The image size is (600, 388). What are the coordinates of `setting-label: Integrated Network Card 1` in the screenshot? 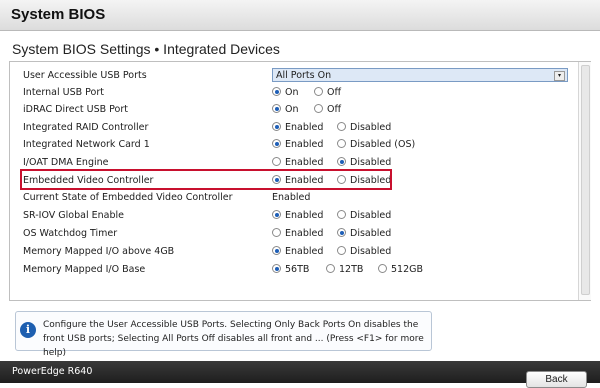 It's located at (86, 144).